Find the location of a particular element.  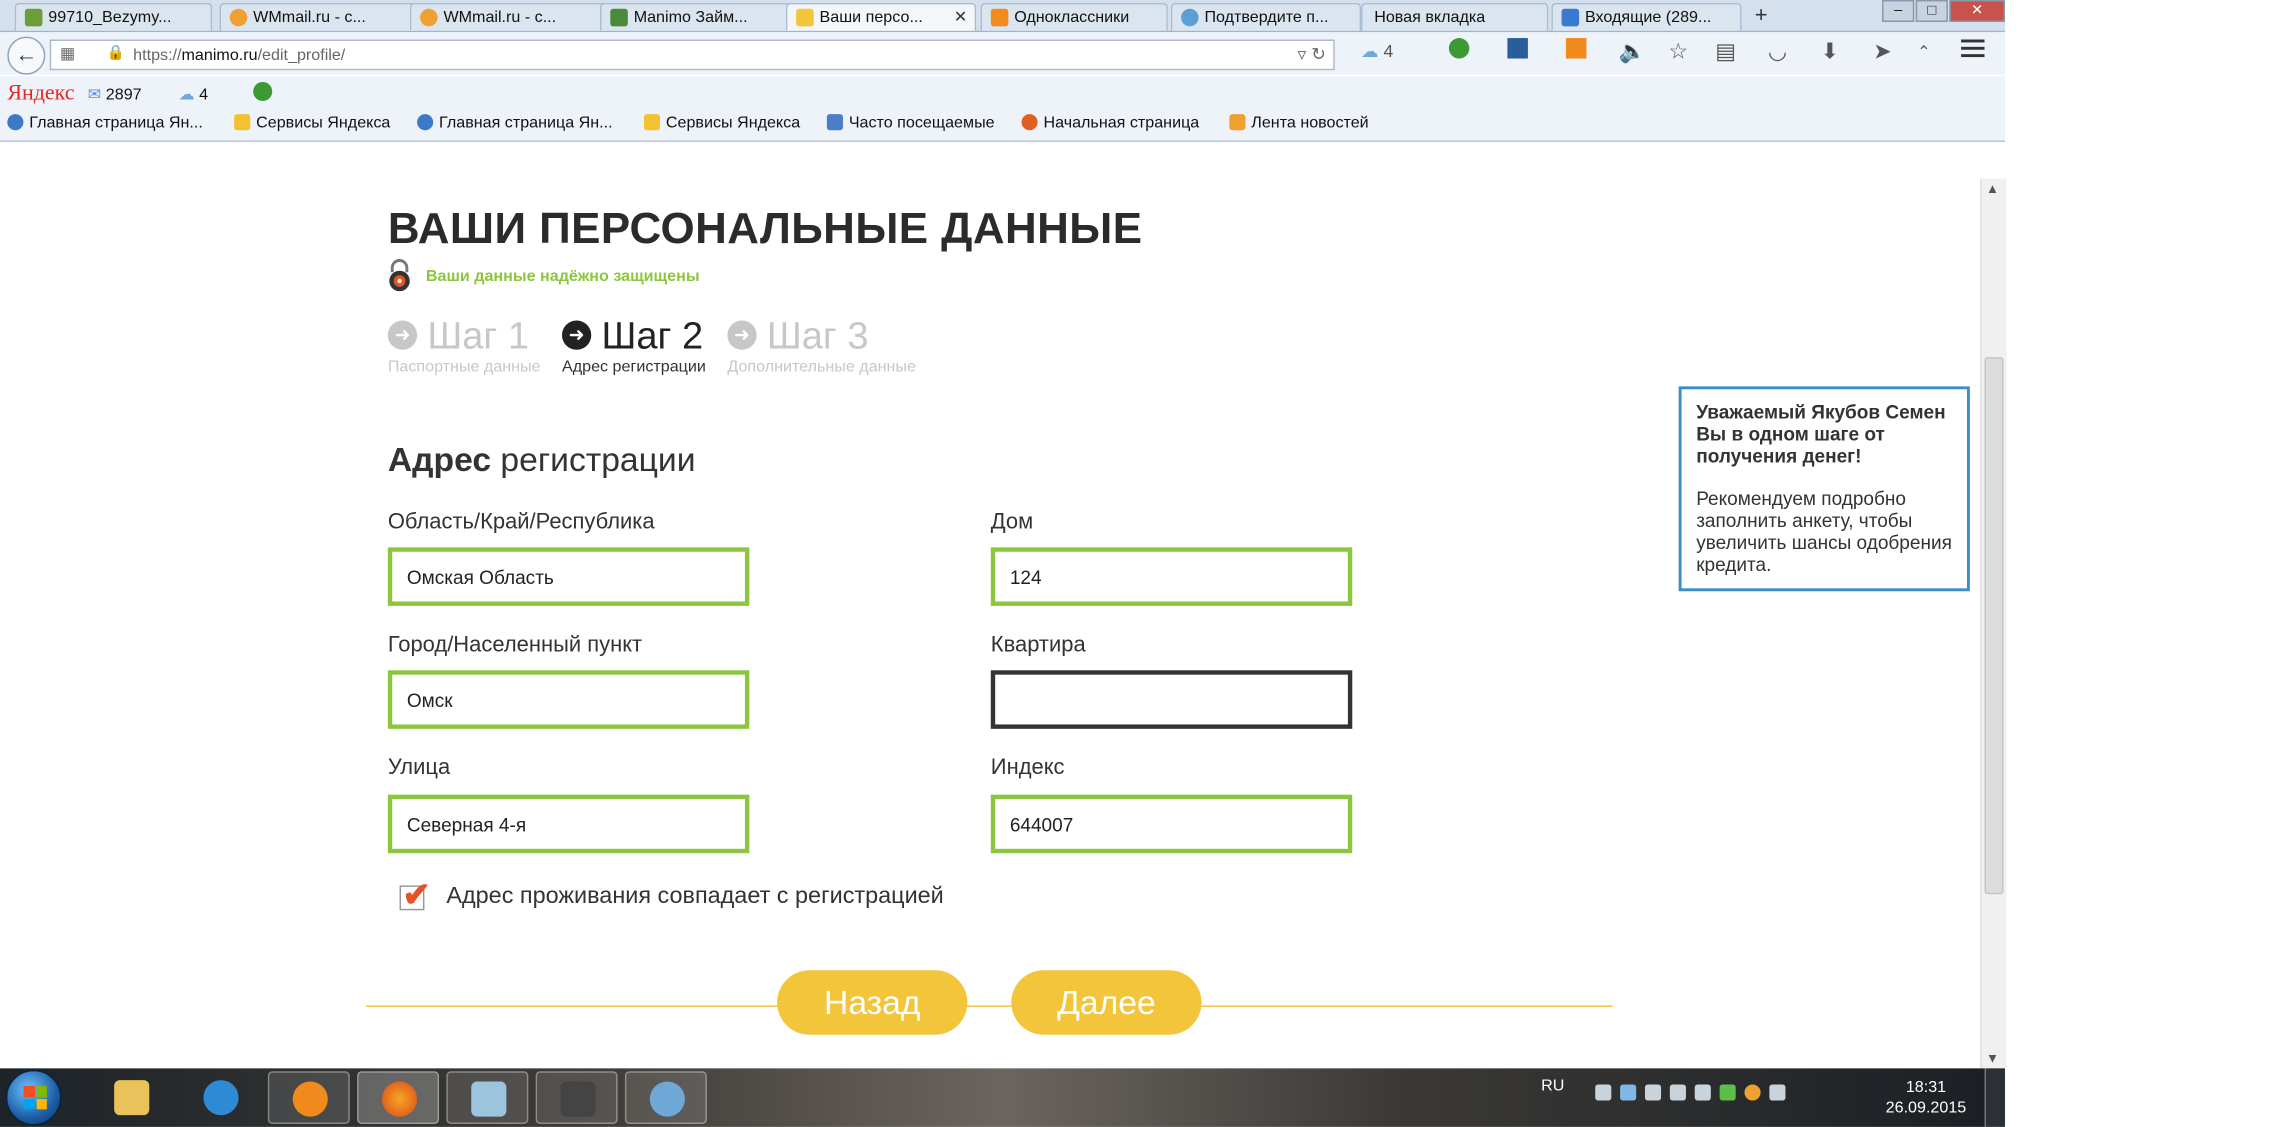

taskbar-paint is located at coordinates (665, 1097).